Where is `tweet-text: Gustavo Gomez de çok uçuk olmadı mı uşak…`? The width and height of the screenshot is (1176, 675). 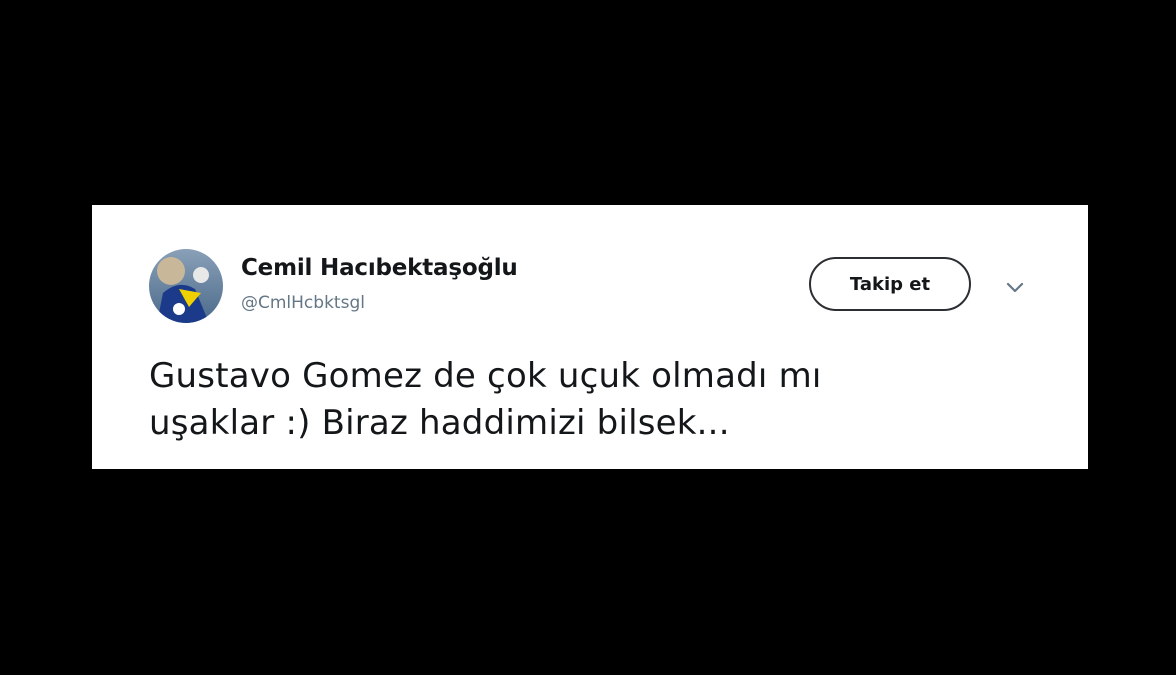 tweet-text: Gustavo Gomez de çok uçuk olmadı mı uşak… is located at coordinates (599, 400).